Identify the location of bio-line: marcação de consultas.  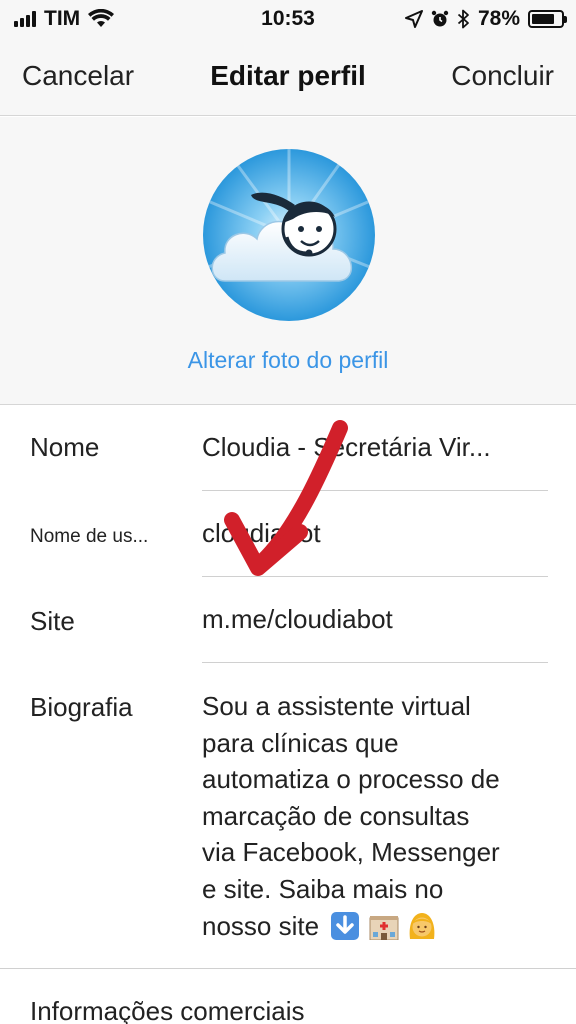
(336, 815).